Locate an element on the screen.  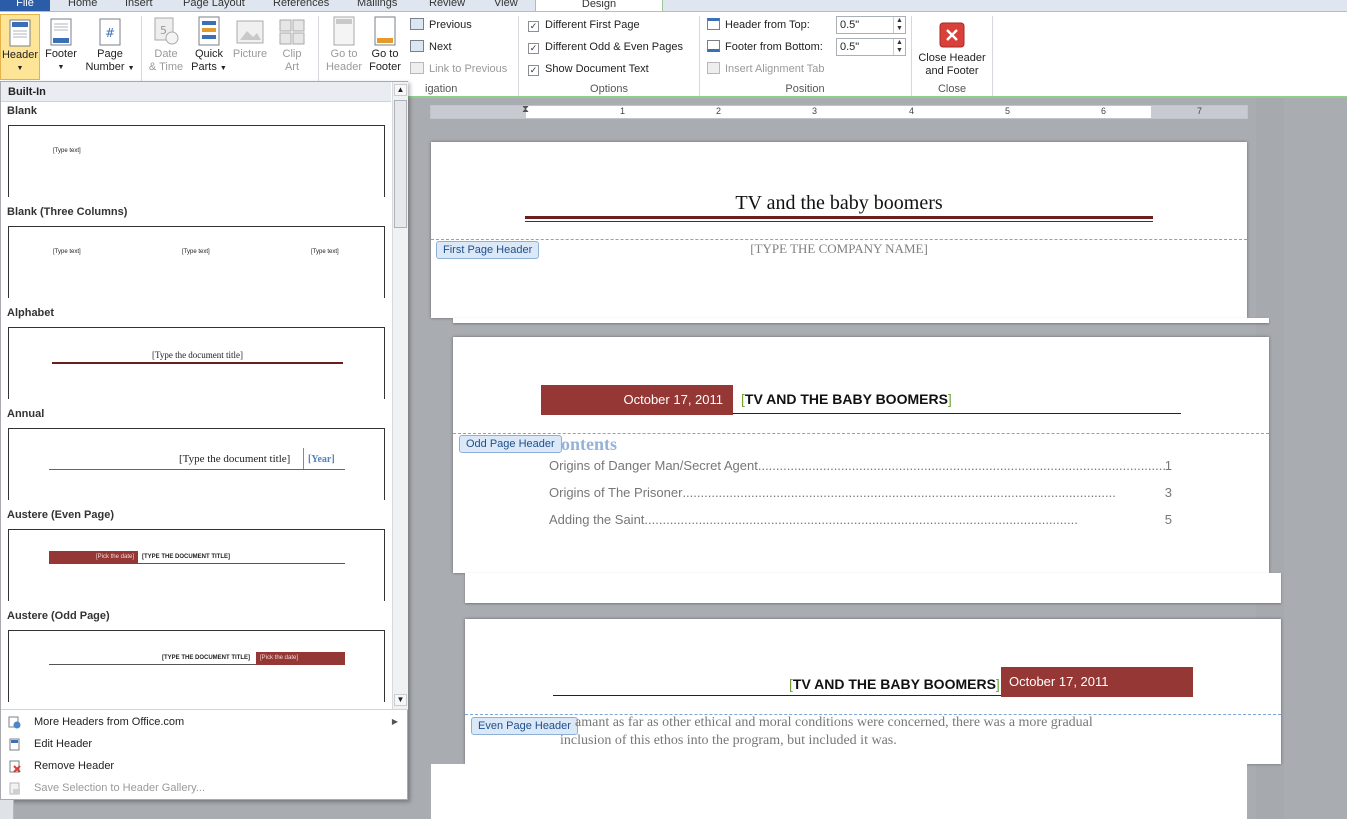
go-to-header-label-1: Go to is located at coordinates (344, 54).